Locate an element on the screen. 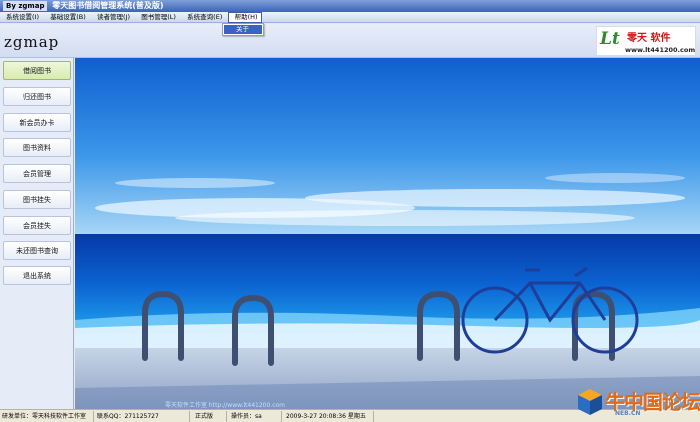 This screenshot has height=422, width=700. borrow-book-button: 借阅图书 is located at coordinates (37, 70).